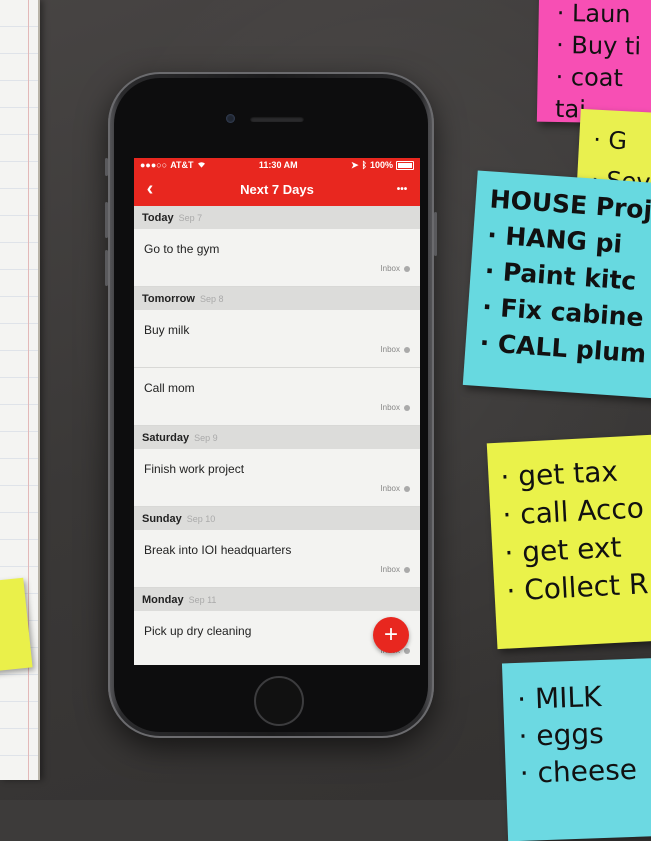 Image resolution: width=651 pixels, height=841 pixels. Describe the element at coordinates (190, 217) in the screenshot. I see `day-date: Sep 7` at that location.